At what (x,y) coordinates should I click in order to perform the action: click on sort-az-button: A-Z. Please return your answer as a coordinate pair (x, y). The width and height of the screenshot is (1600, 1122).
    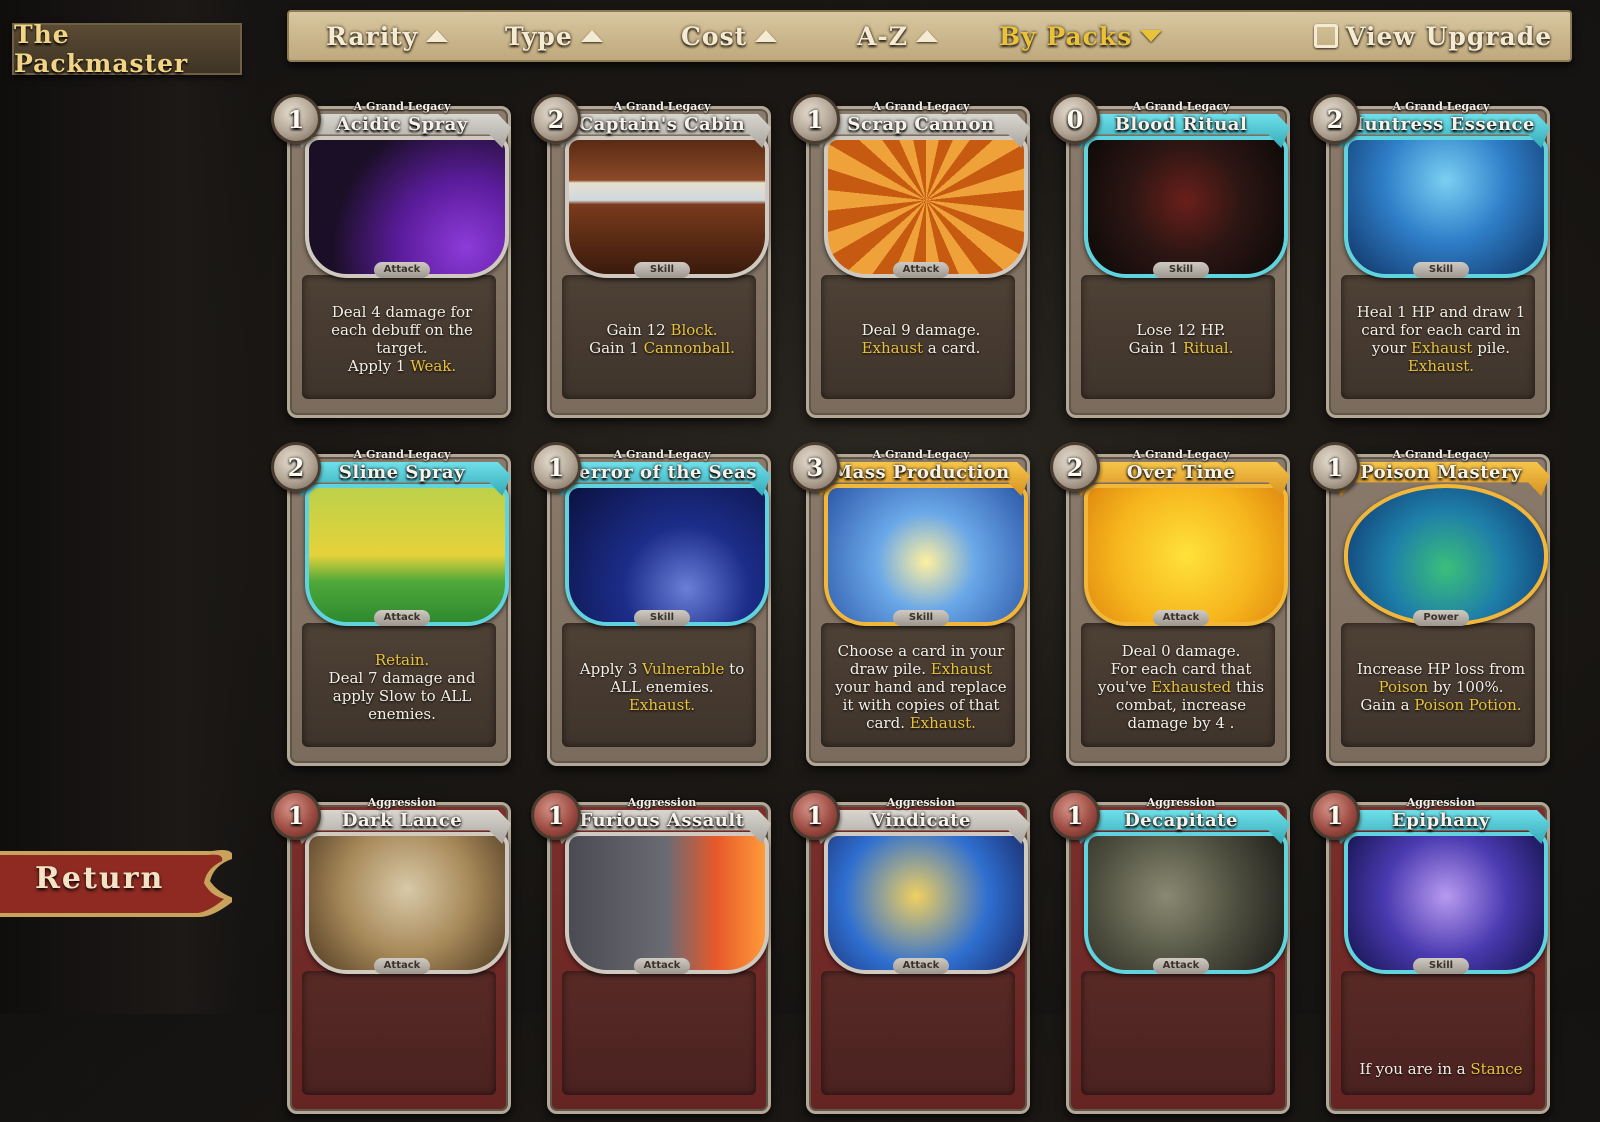
    Looking at the image, I should click on (898, 36).